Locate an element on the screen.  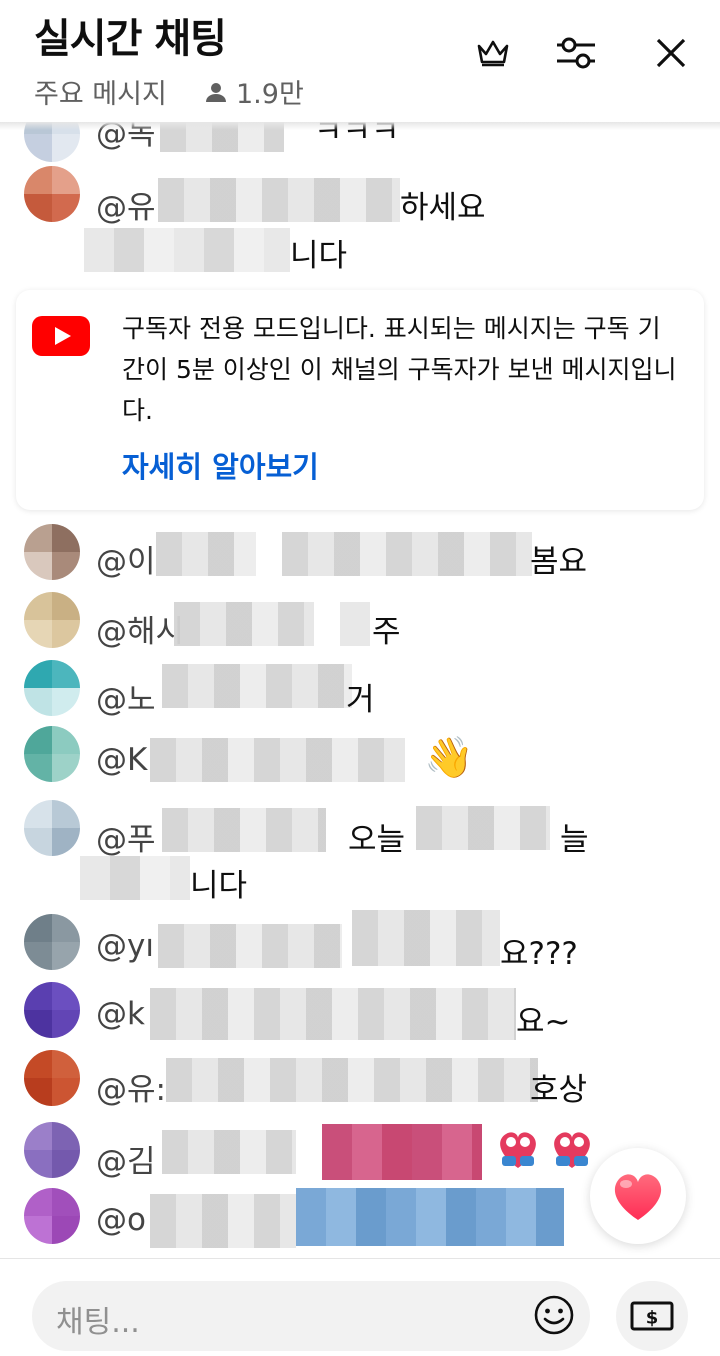
chat-composer: 채팅... $ is located at coordinates (360, 1307).